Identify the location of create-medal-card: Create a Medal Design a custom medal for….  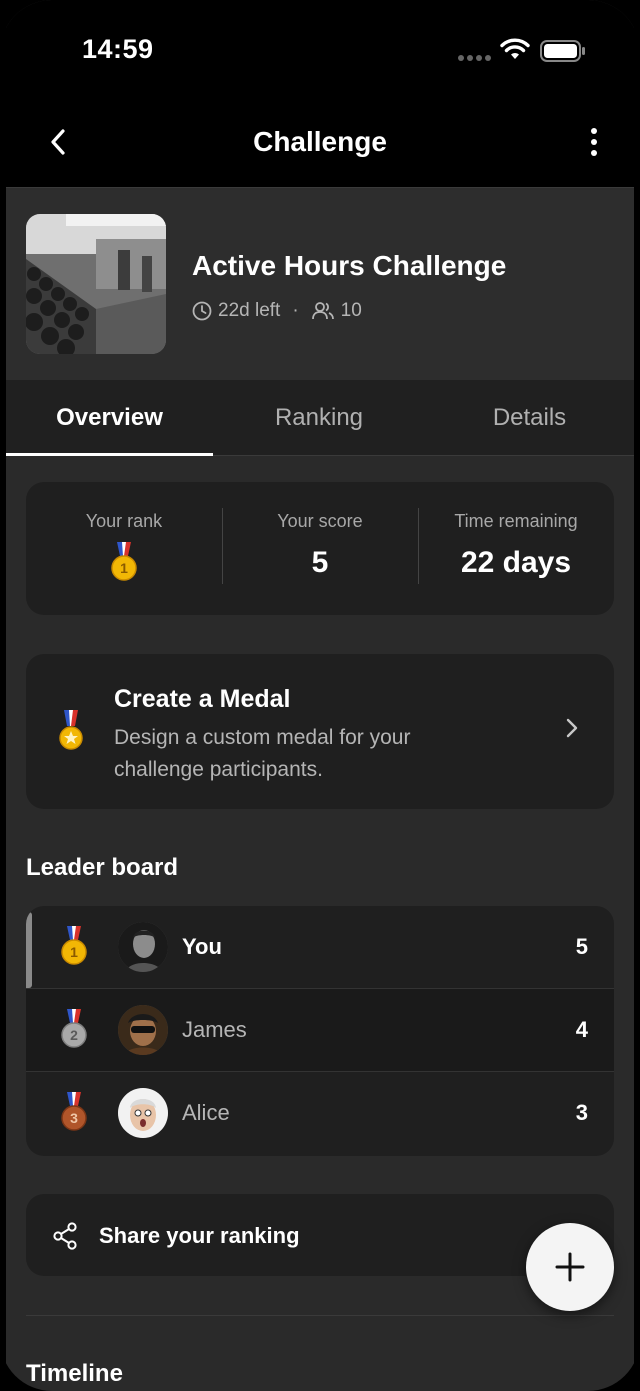
(320, 731).